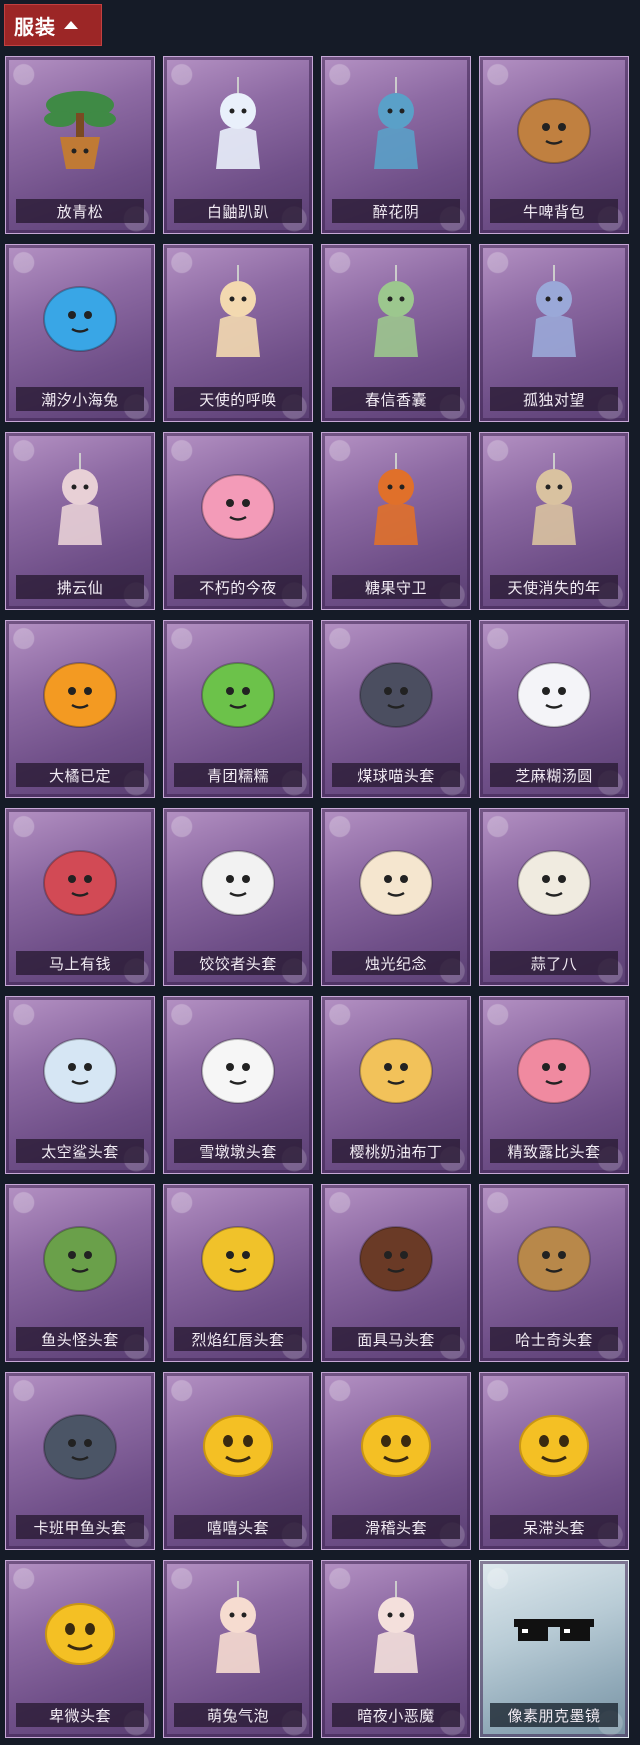 The width and height of the screenshot is (640, 1745). I want to click on outfit-card: 饺饺者头套, so click(238, 897).